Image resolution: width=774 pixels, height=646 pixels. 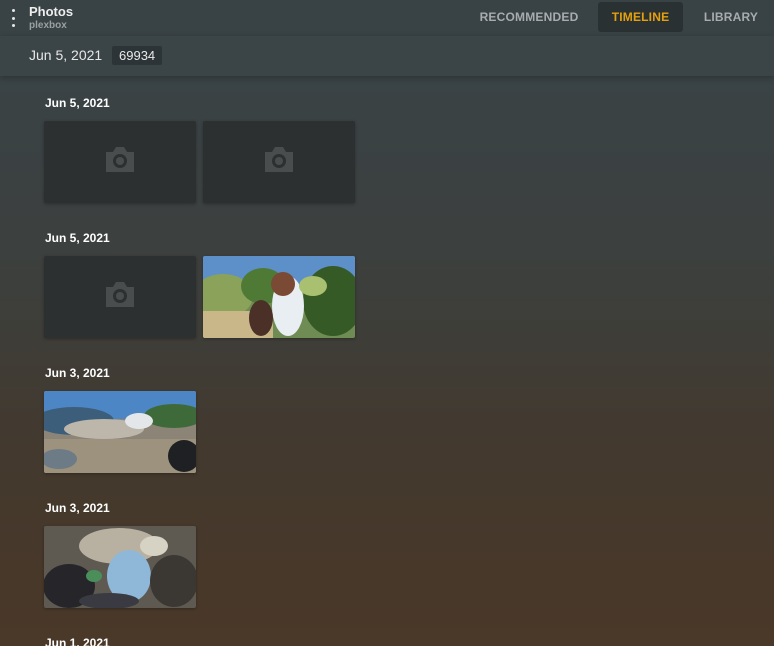 I want to click on more-vertical-icon, so click(x=13, y=18).